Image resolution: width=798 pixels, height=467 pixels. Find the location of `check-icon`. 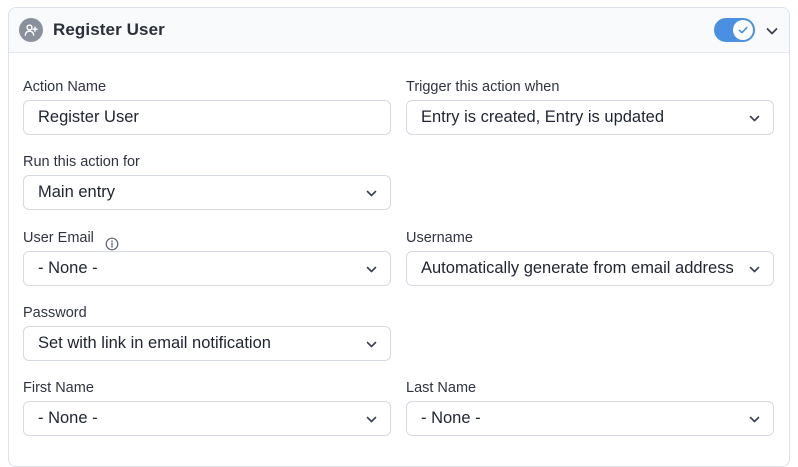

check-icon is located at coordinates (743, 30).